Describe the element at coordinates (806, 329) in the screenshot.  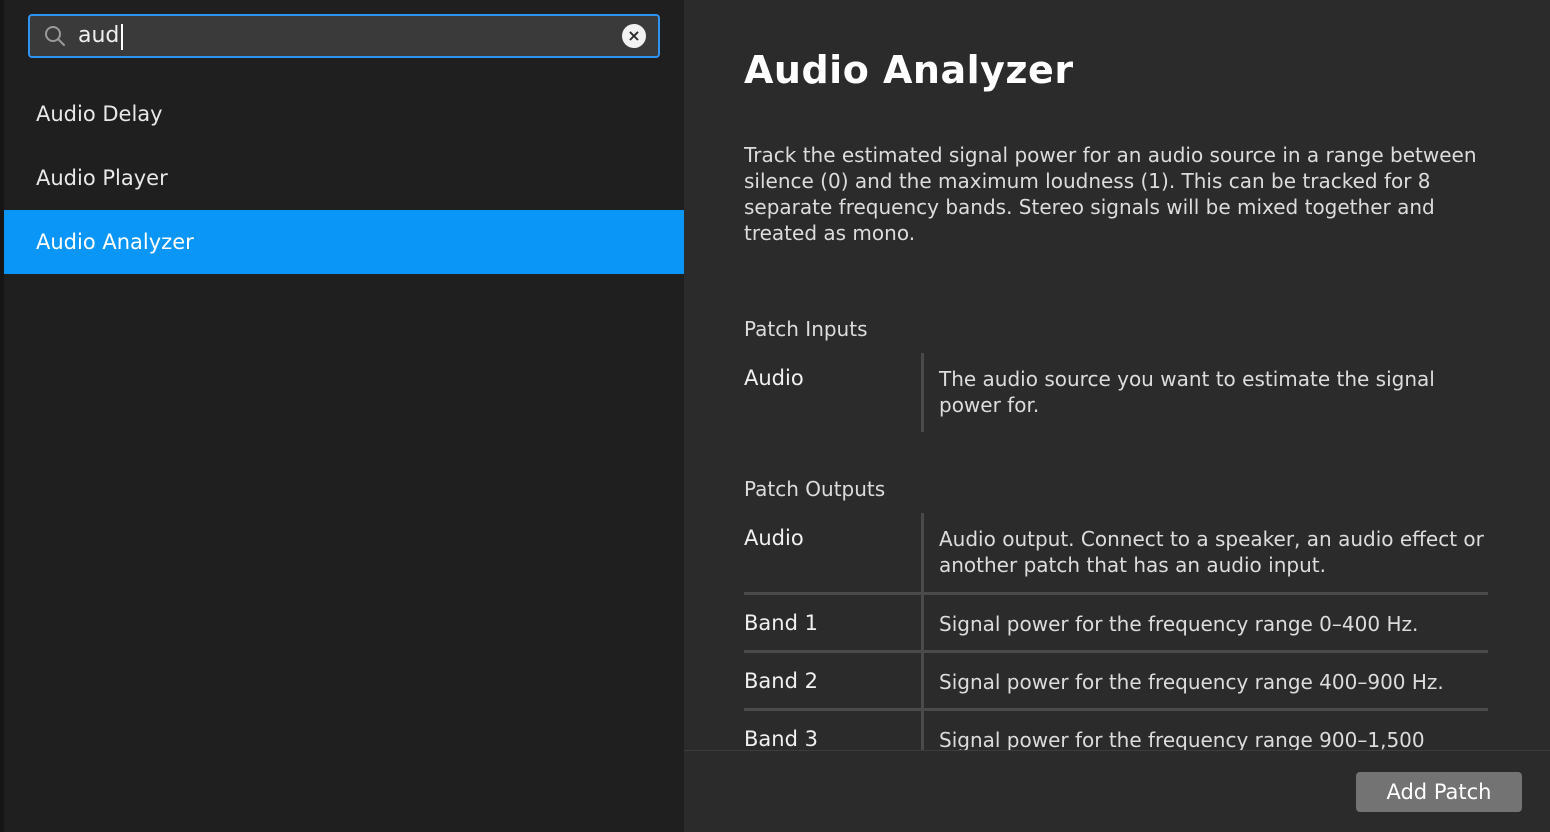
I see `patch-inputs-heading: Patch Inputs` at that location.